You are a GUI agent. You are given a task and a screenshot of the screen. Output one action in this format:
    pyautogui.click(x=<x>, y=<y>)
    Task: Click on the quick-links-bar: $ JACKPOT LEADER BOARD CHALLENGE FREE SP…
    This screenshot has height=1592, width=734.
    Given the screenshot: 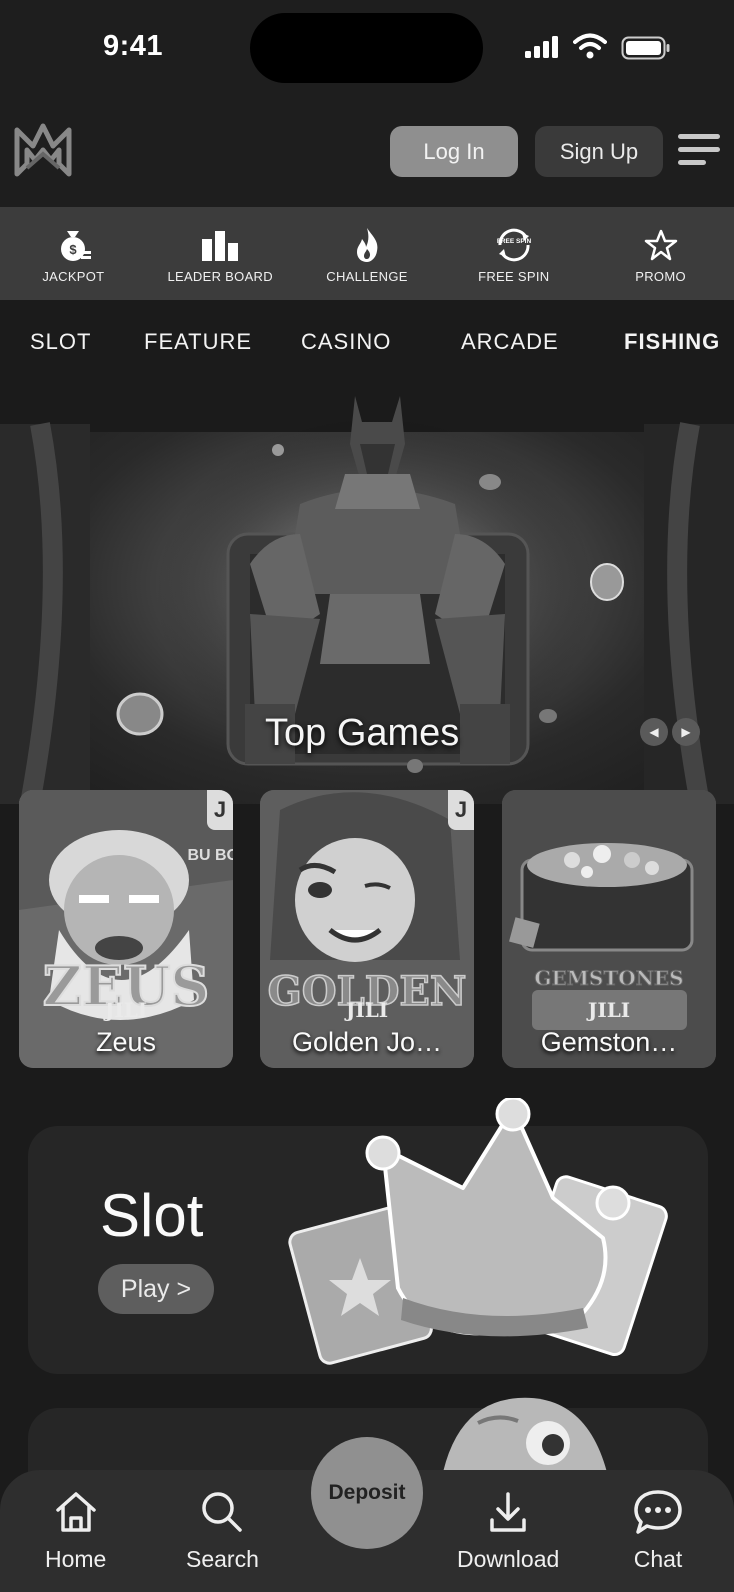 What is the action you would take?
    pyautogui.click(x=367, y=253)
    